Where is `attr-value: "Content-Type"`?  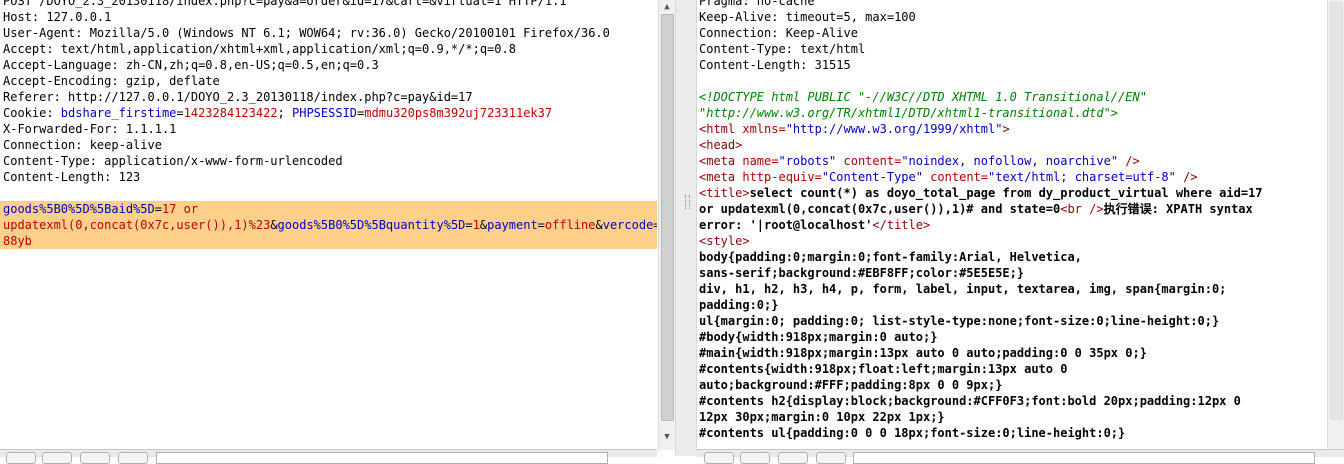 attr-value: "Content-Type" is located at coordinates (872, 177).